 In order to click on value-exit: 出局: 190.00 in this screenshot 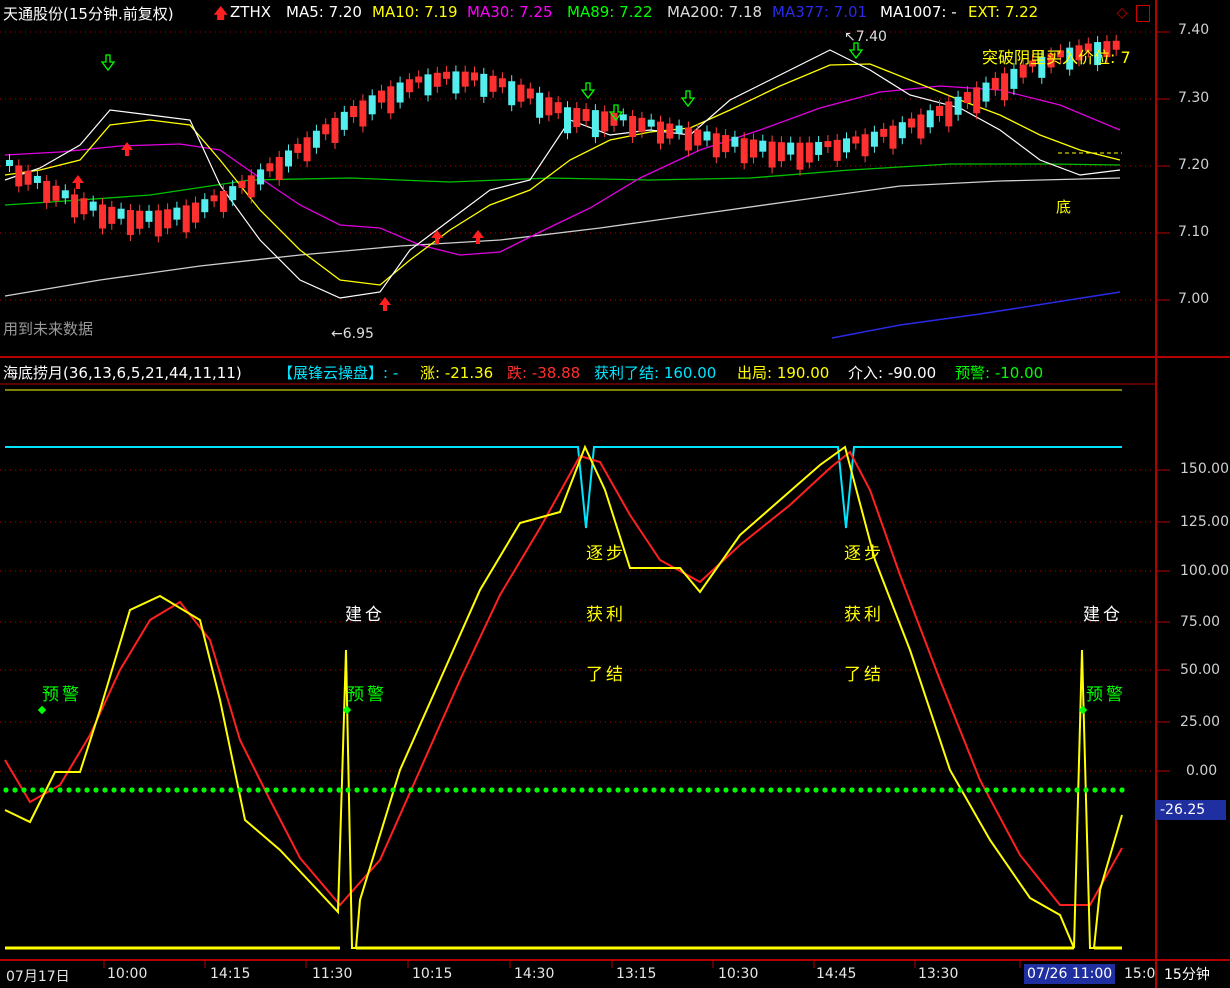, I will do `click(783, 373)`.